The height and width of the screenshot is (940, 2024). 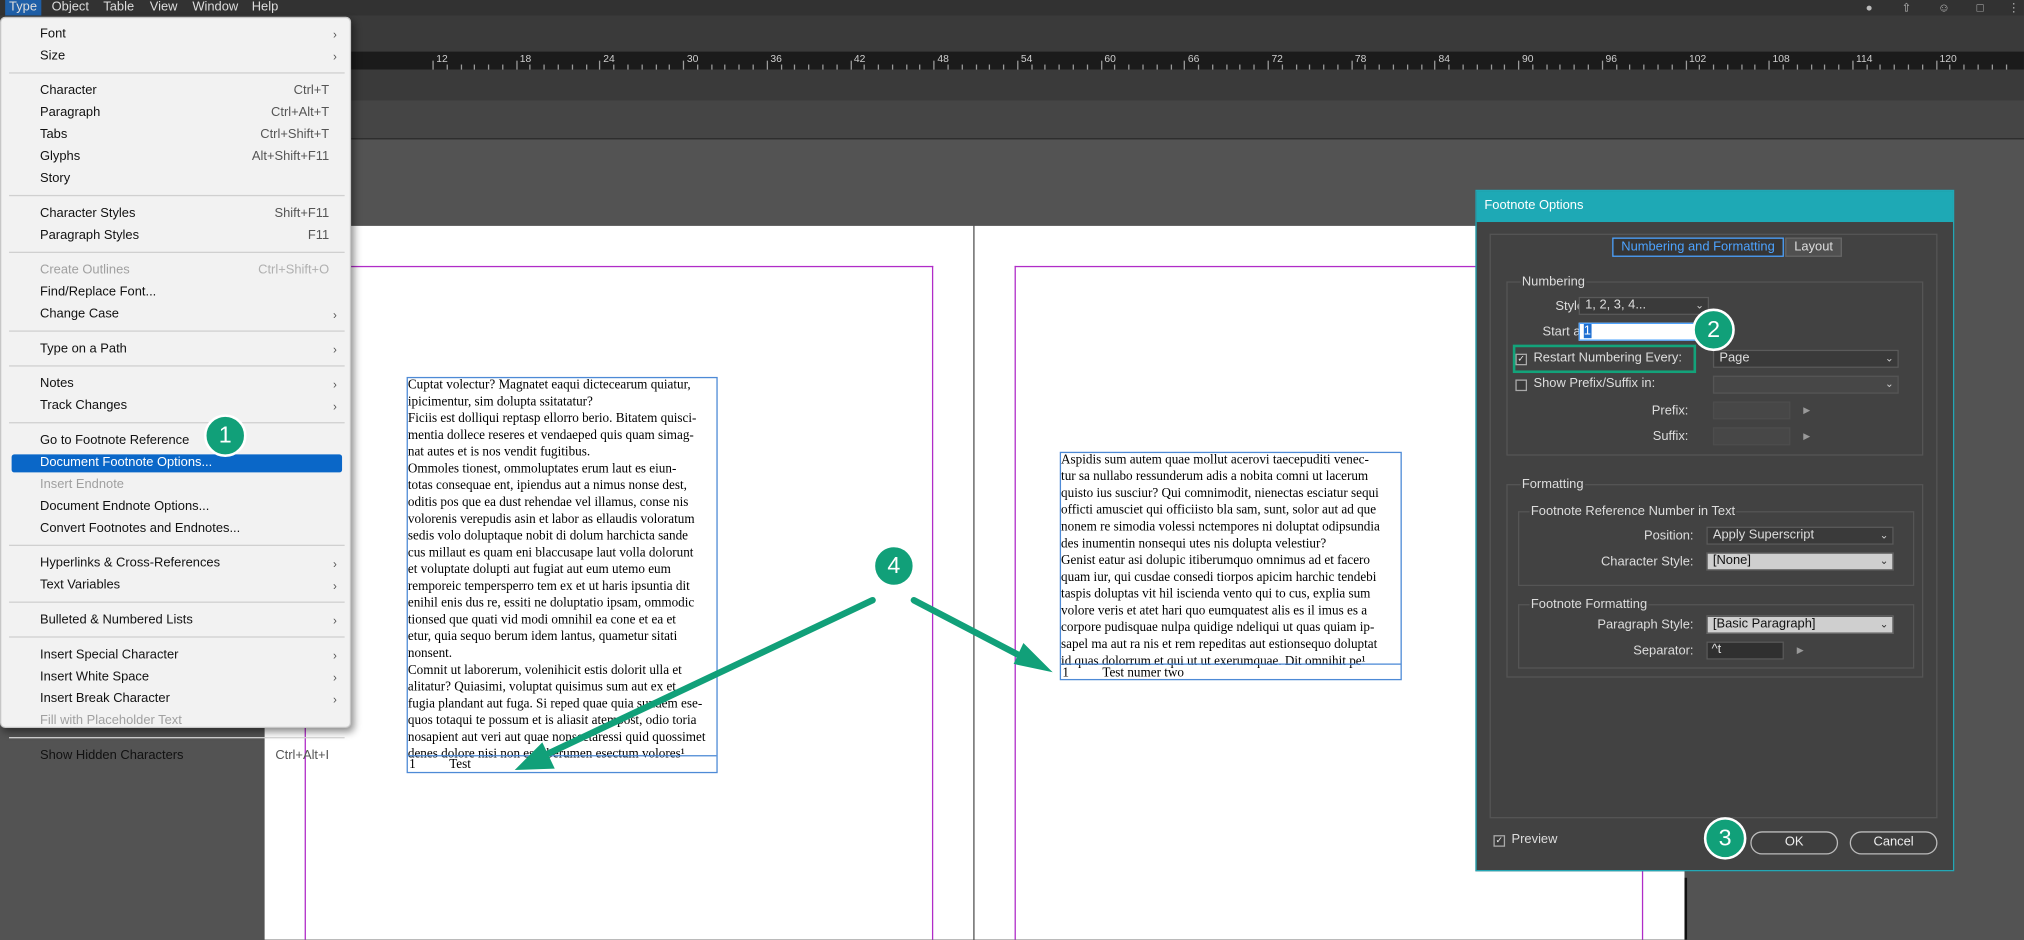 I want to click on annotation-arrows, so click(x=783, y=683).